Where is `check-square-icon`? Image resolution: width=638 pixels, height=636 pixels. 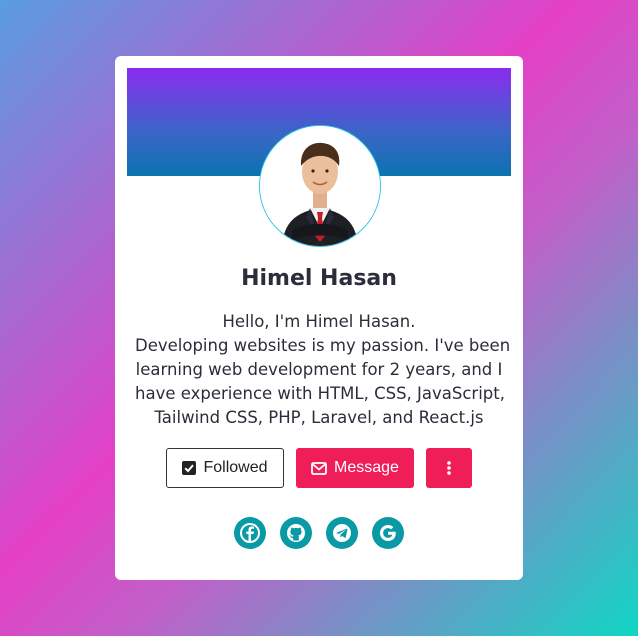 check-square-icon is located at coordinates (189, 468).